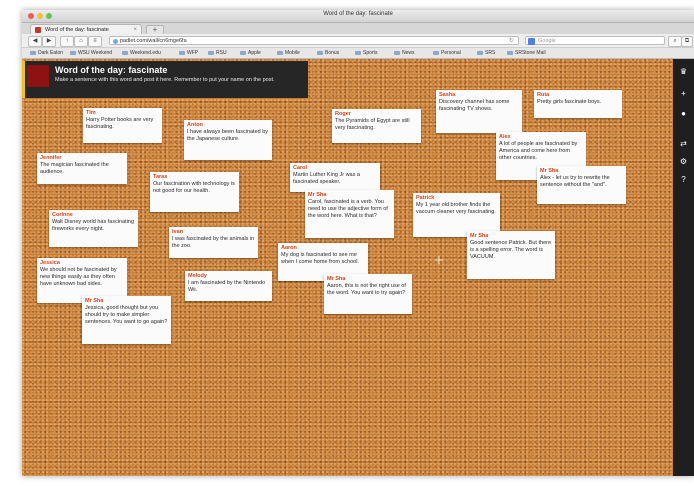  Describe the element at coordinates (50, 263) in the screenshot. I see `post-author: Jessica` at that location.